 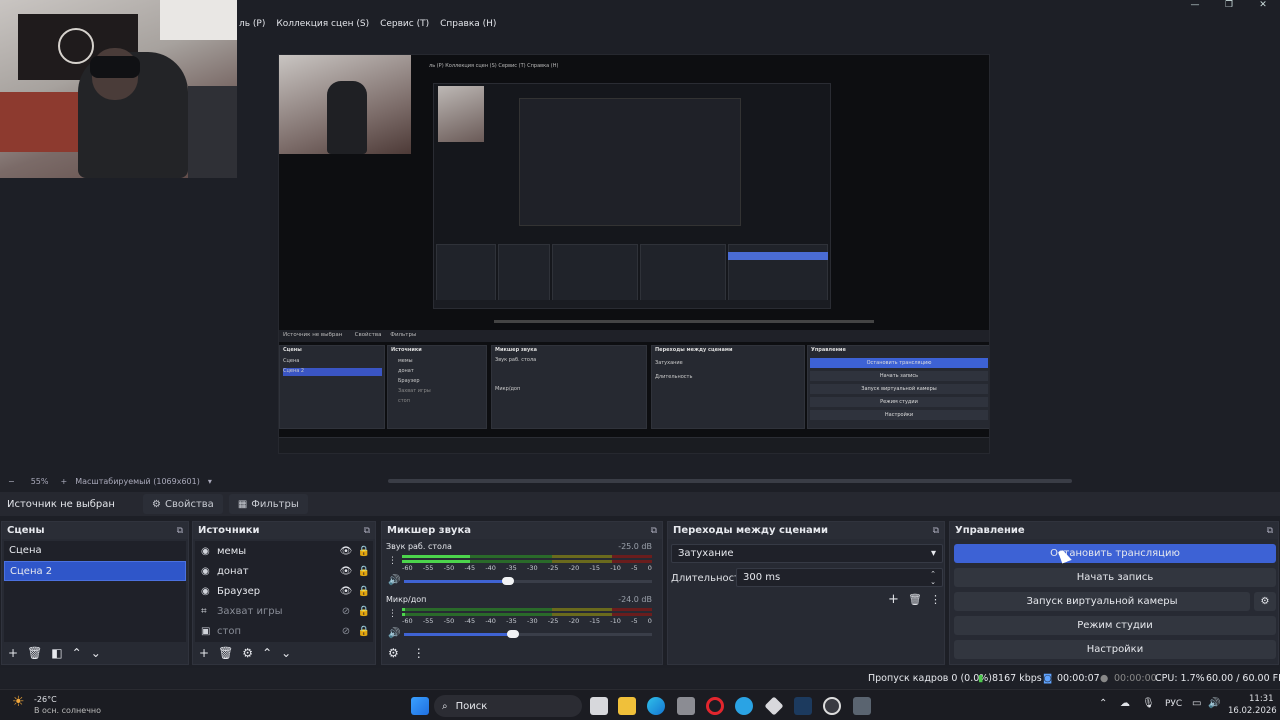 I want to click on scene-item: Сцена, so click(x=95, y=551).